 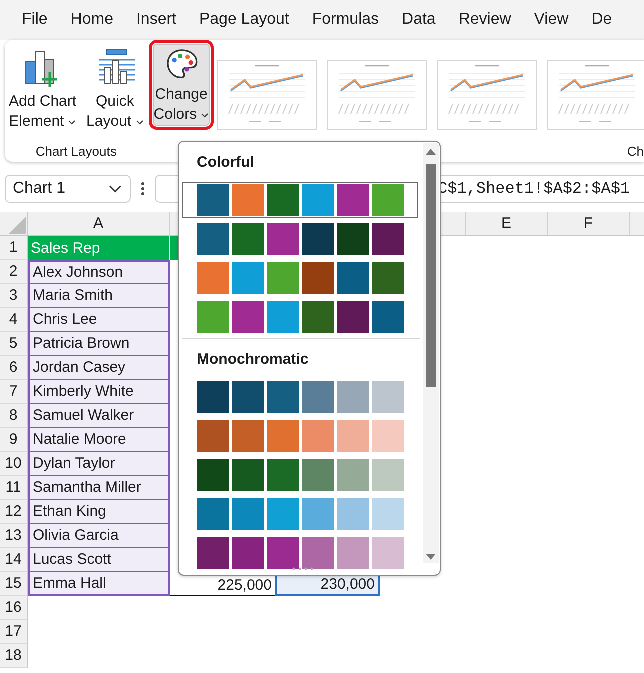 What do you see at coordinates (14, 320) in the screenshot?
I see `row-header: 4` at bounding box center [14, 320].